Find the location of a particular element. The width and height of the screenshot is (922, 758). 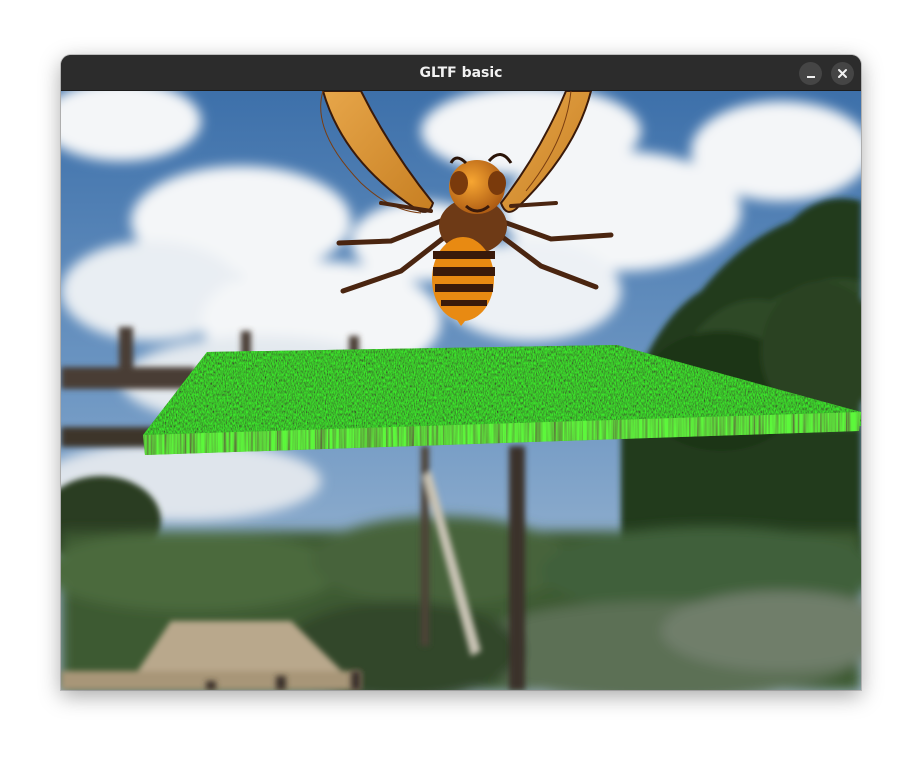

window-title: GLTF basic is located at coordinates (461, 73).